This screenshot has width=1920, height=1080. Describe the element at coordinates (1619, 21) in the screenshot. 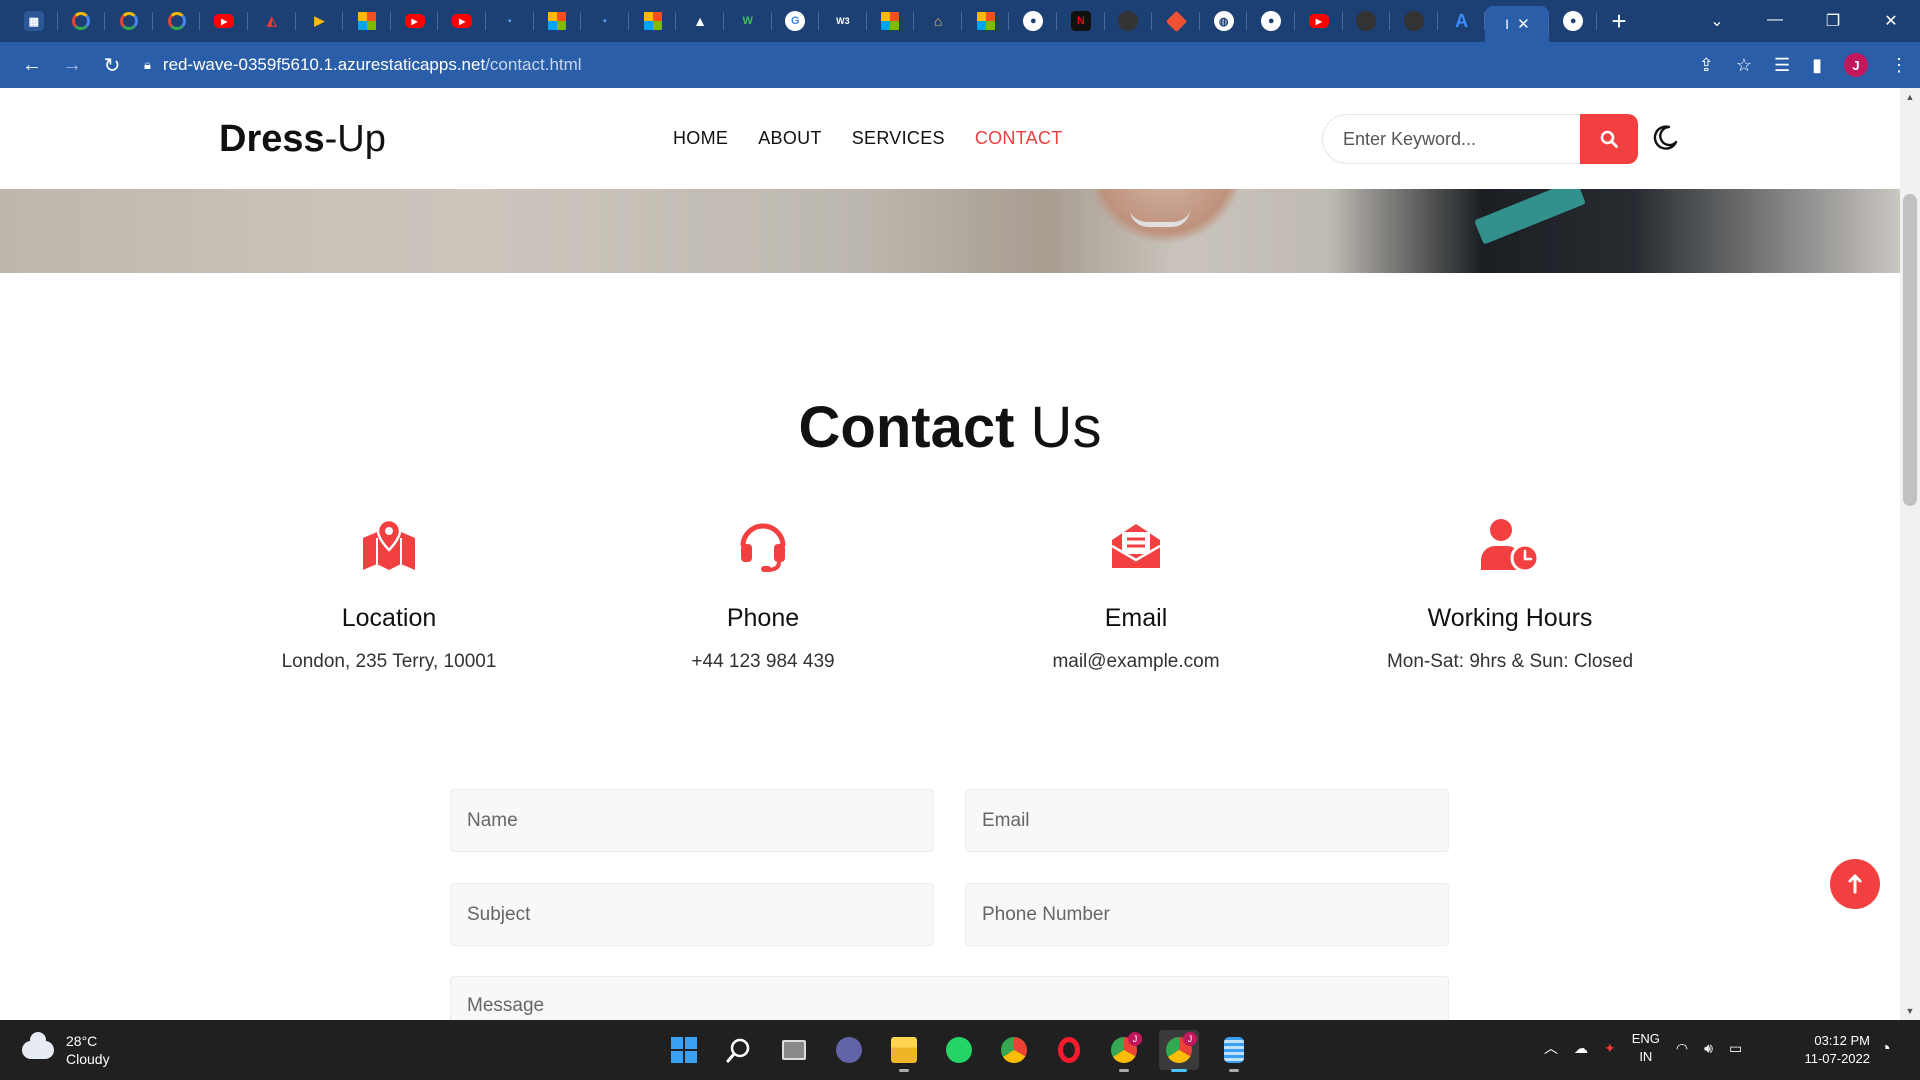

I see `new-tab-button: +` at that location.